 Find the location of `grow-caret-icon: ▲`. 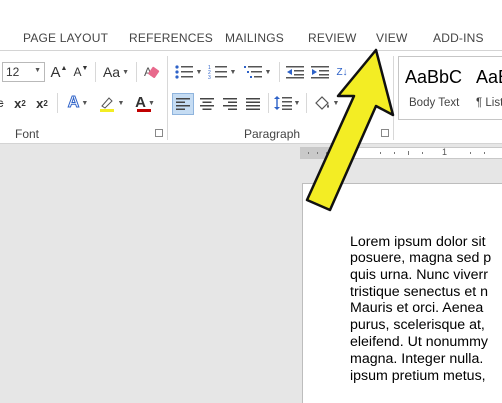

grow-caret-icon: ▲ is located at coordinates (64, 68).